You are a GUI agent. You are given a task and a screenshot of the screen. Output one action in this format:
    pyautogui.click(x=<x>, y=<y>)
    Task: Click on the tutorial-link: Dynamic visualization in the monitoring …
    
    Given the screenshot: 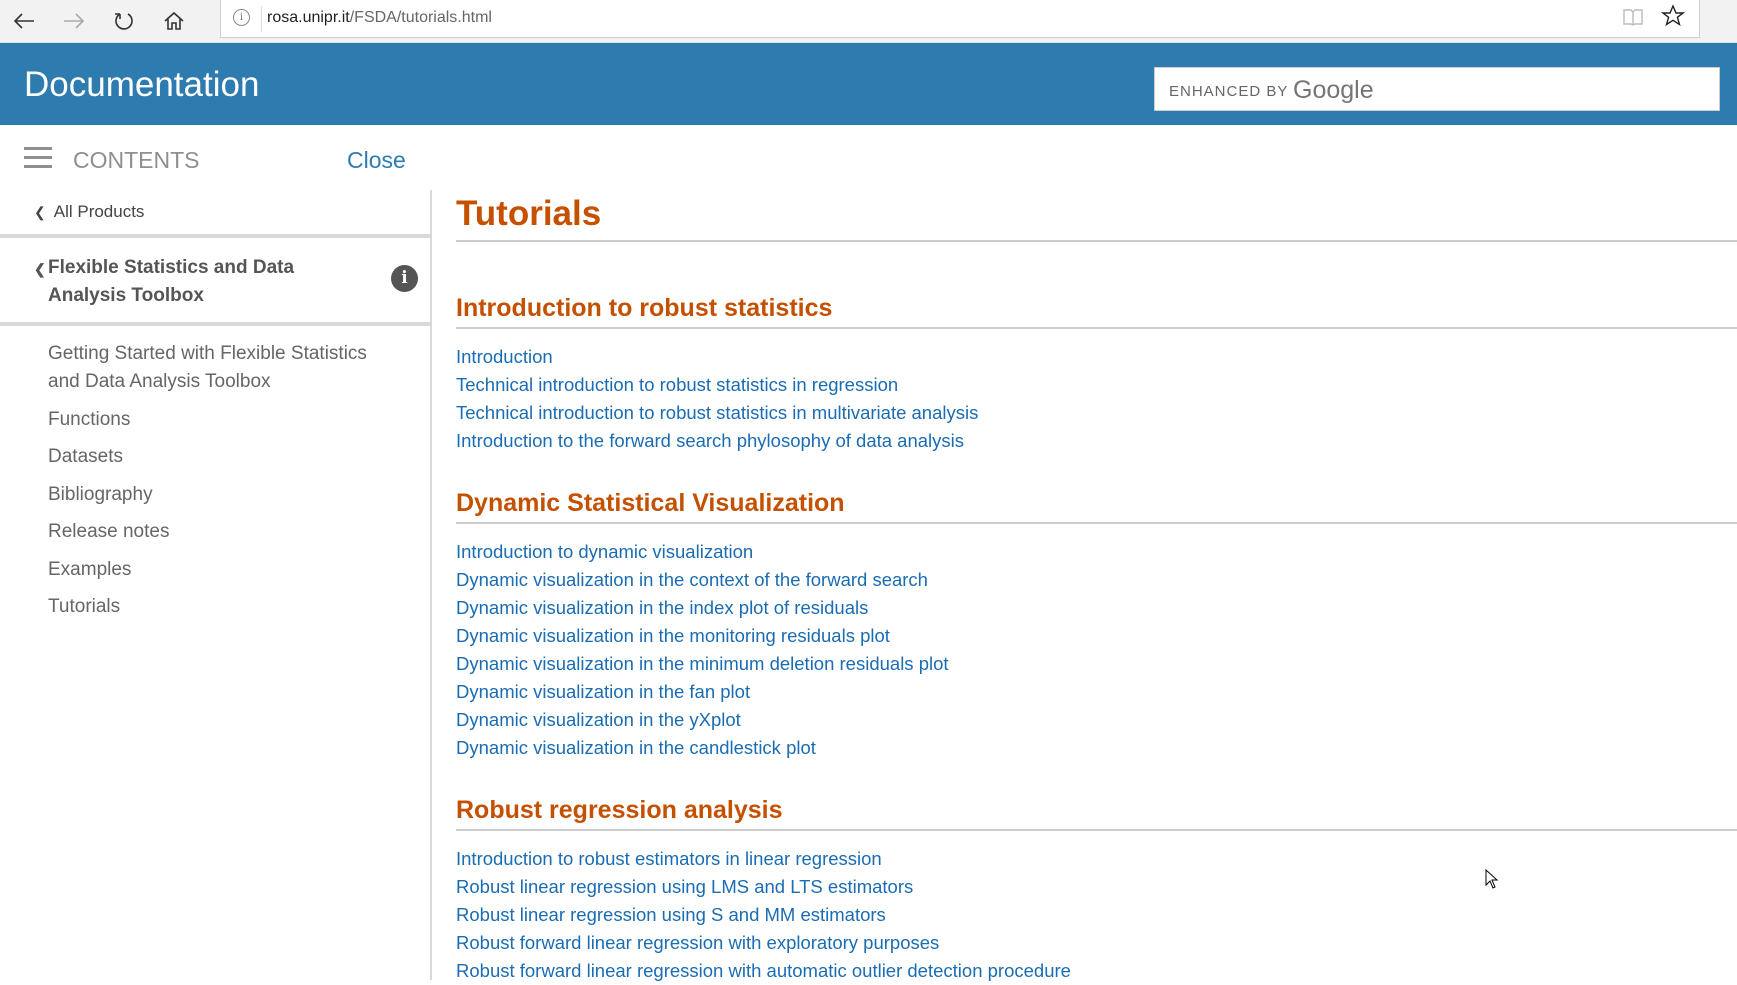 What is the action you would take?
    pyautogui.click(x=1096, y=636)
    